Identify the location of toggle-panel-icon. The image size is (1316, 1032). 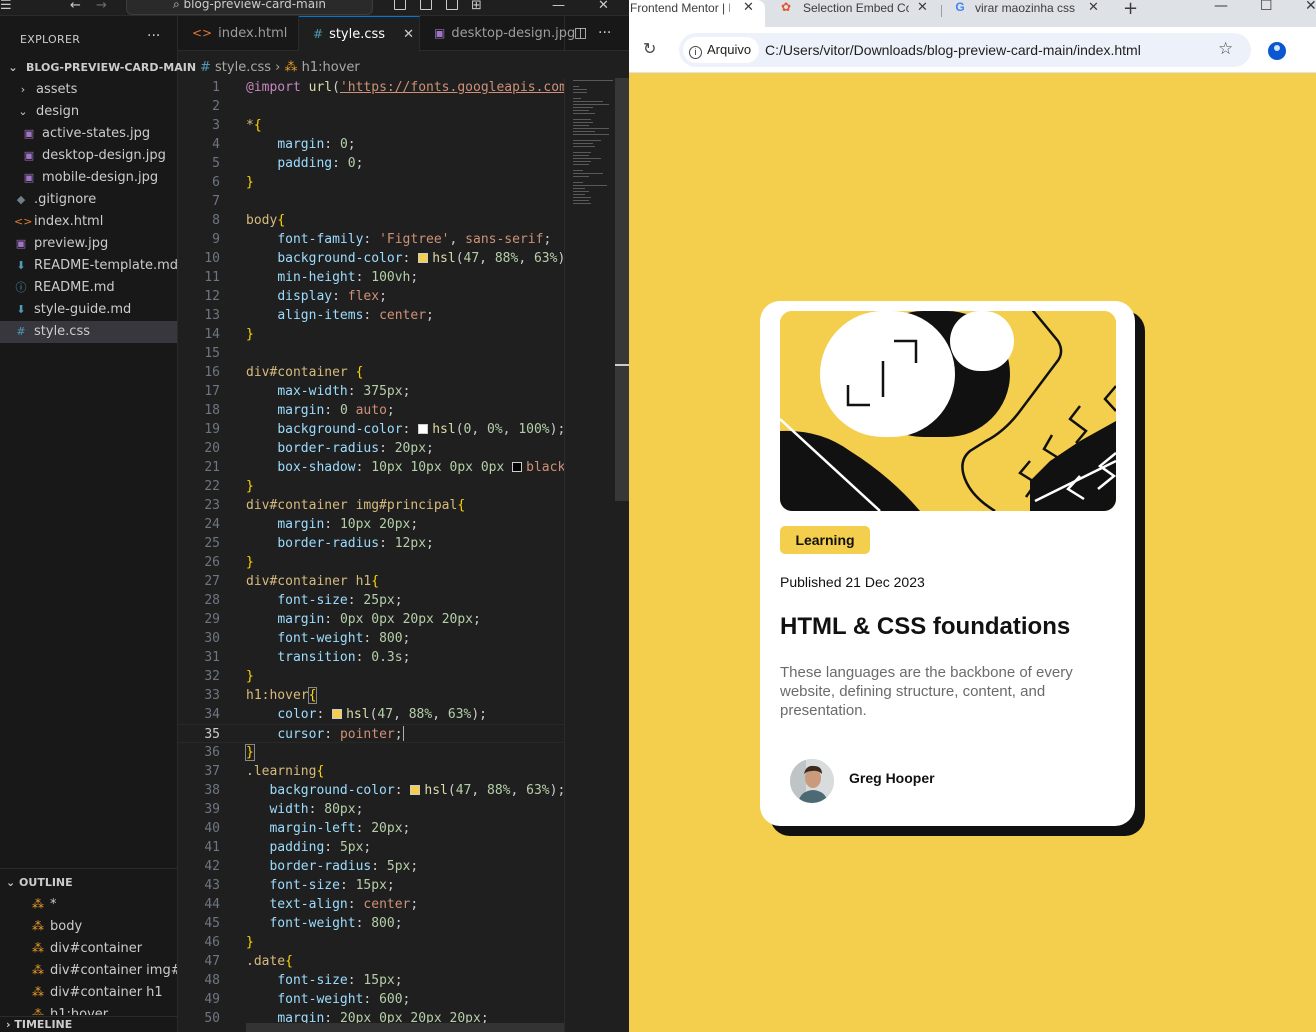
(426, 5).